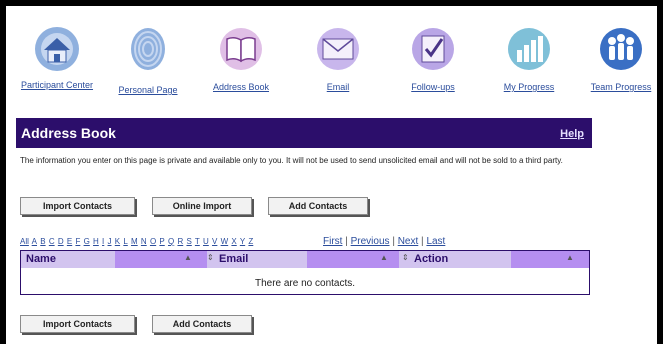 Image resolution: width=663 pixels, height=344 pixels. Describe the element at coordinates (148, 90) in the screenshot. I see `nav-label: Personal Page` at that location.